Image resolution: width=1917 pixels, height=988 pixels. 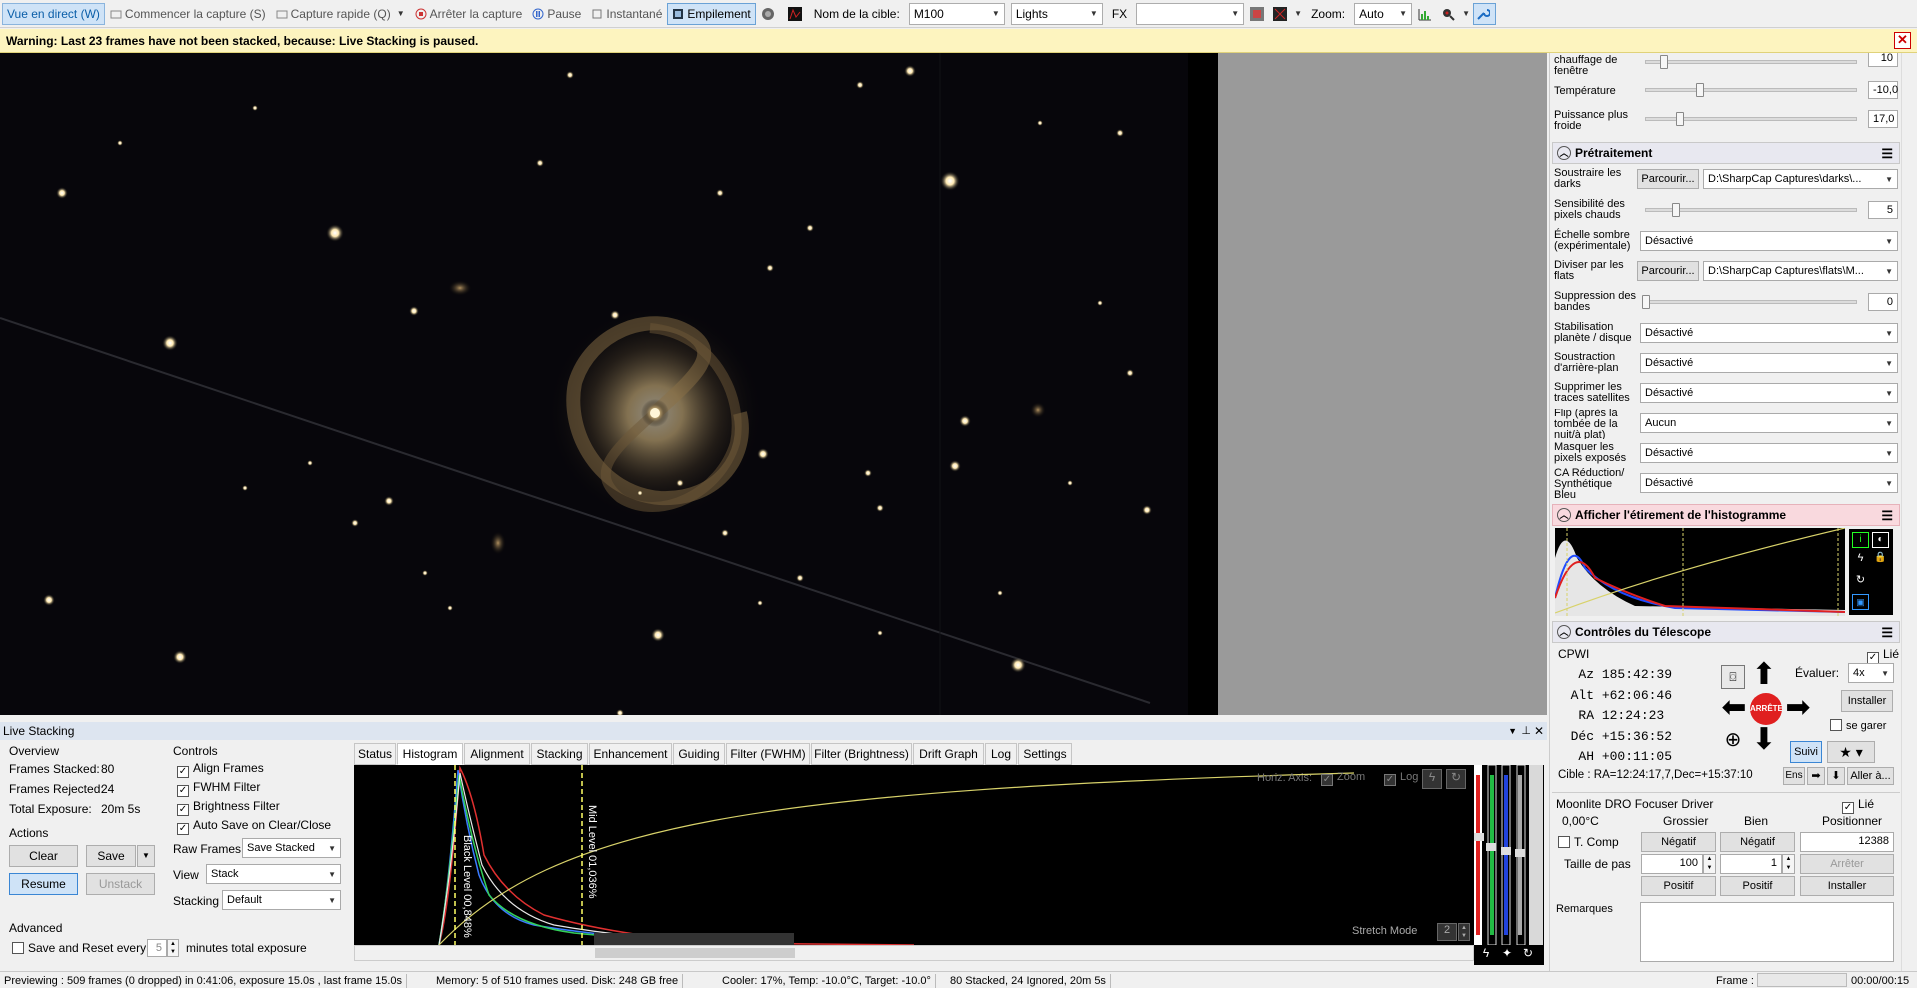 What do you see at coordinates (1860, 540) in the screenshot?
I see `info-icon: i` at bounding box center [1860, 540].